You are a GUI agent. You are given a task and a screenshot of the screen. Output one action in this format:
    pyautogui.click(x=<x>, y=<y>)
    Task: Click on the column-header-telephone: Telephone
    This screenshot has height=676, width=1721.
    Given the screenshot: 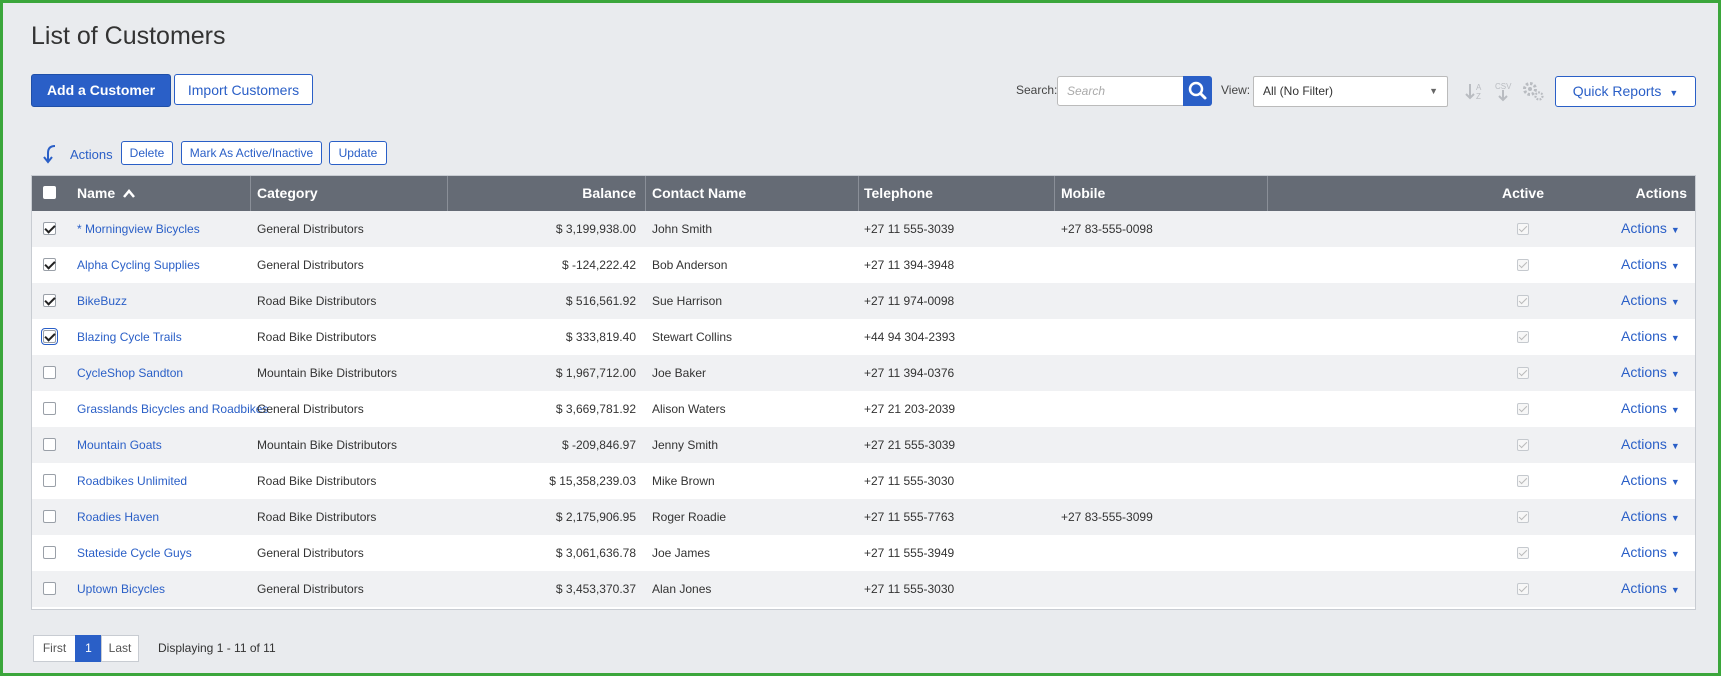 What is the action you would take?
    pyautogui.click(x=898, y=193)
    